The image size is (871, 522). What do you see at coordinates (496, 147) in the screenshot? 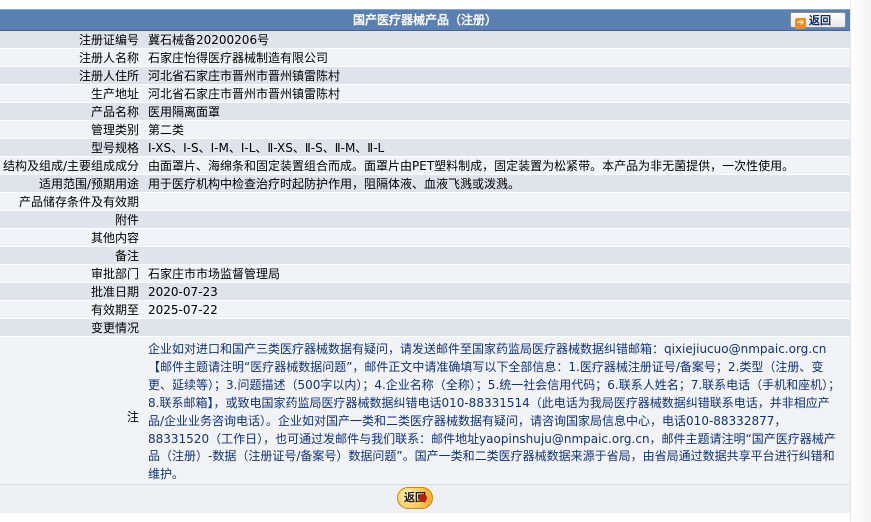
I see `row-value: Ⅰ-XS、Ⅰ-S、Ⅰ-M、Ⅰ-L、Ⅱ-XS、Ⅱ-S、Ⅱ-M、Ⅱ-L` at bounding box center [496, 147].